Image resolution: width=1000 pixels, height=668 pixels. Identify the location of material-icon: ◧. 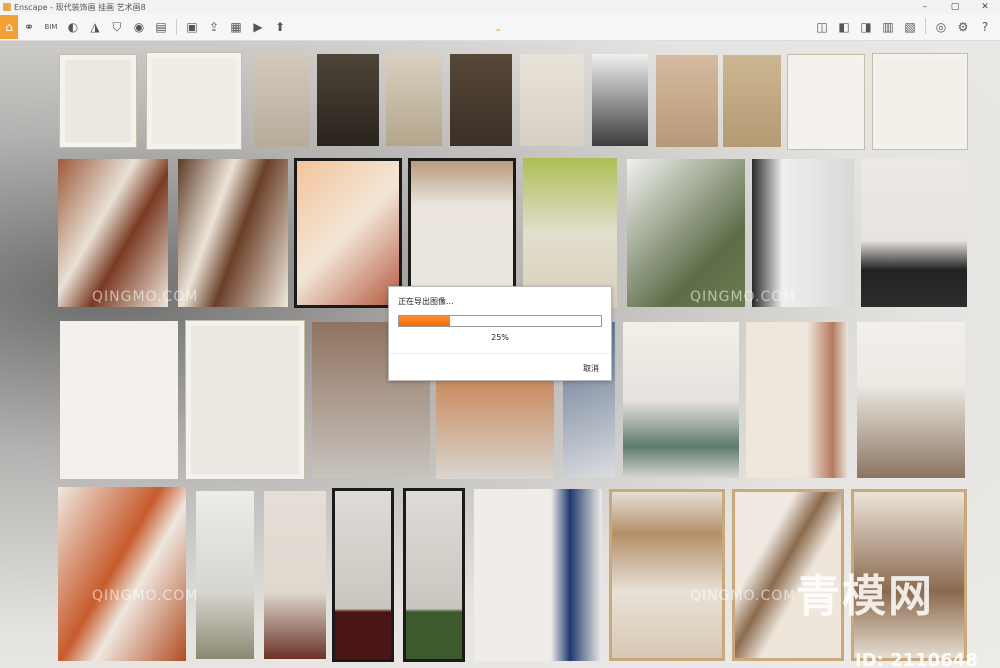
(844, 27).